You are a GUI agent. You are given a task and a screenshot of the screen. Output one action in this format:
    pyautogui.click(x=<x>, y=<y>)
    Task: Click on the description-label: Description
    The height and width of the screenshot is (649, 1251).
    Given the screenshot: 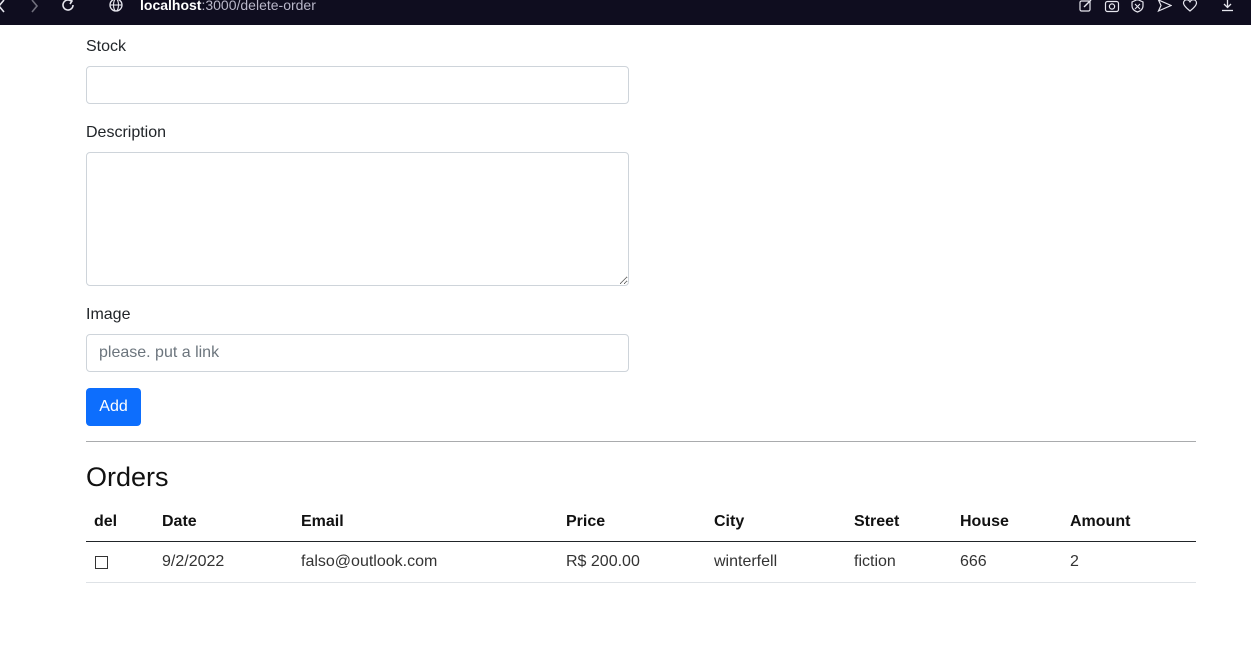 What is the action you would take?
    pyautogui.click(x=126, y=132)
    